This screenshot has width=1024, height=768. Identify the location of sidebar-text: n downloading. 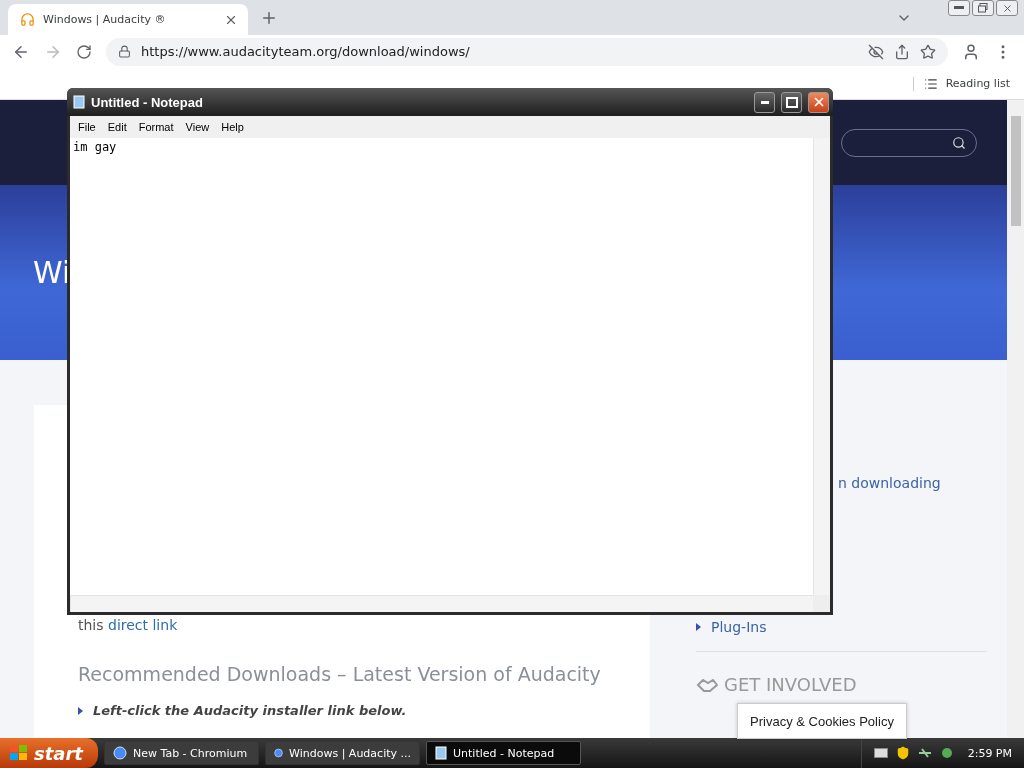
(912, 483).